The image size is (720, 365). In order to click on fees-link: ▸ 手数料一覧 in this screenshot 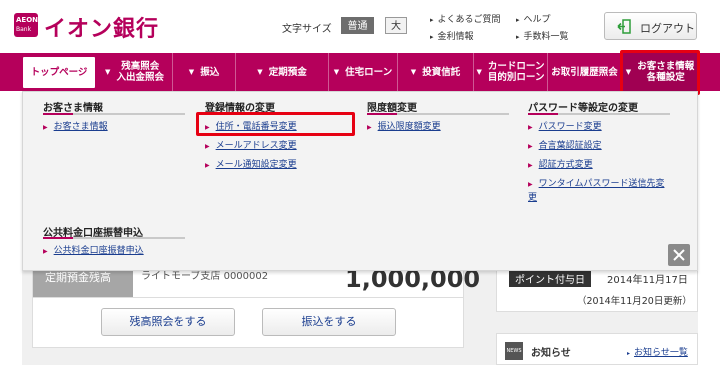, I will do `click(542, 35)`.